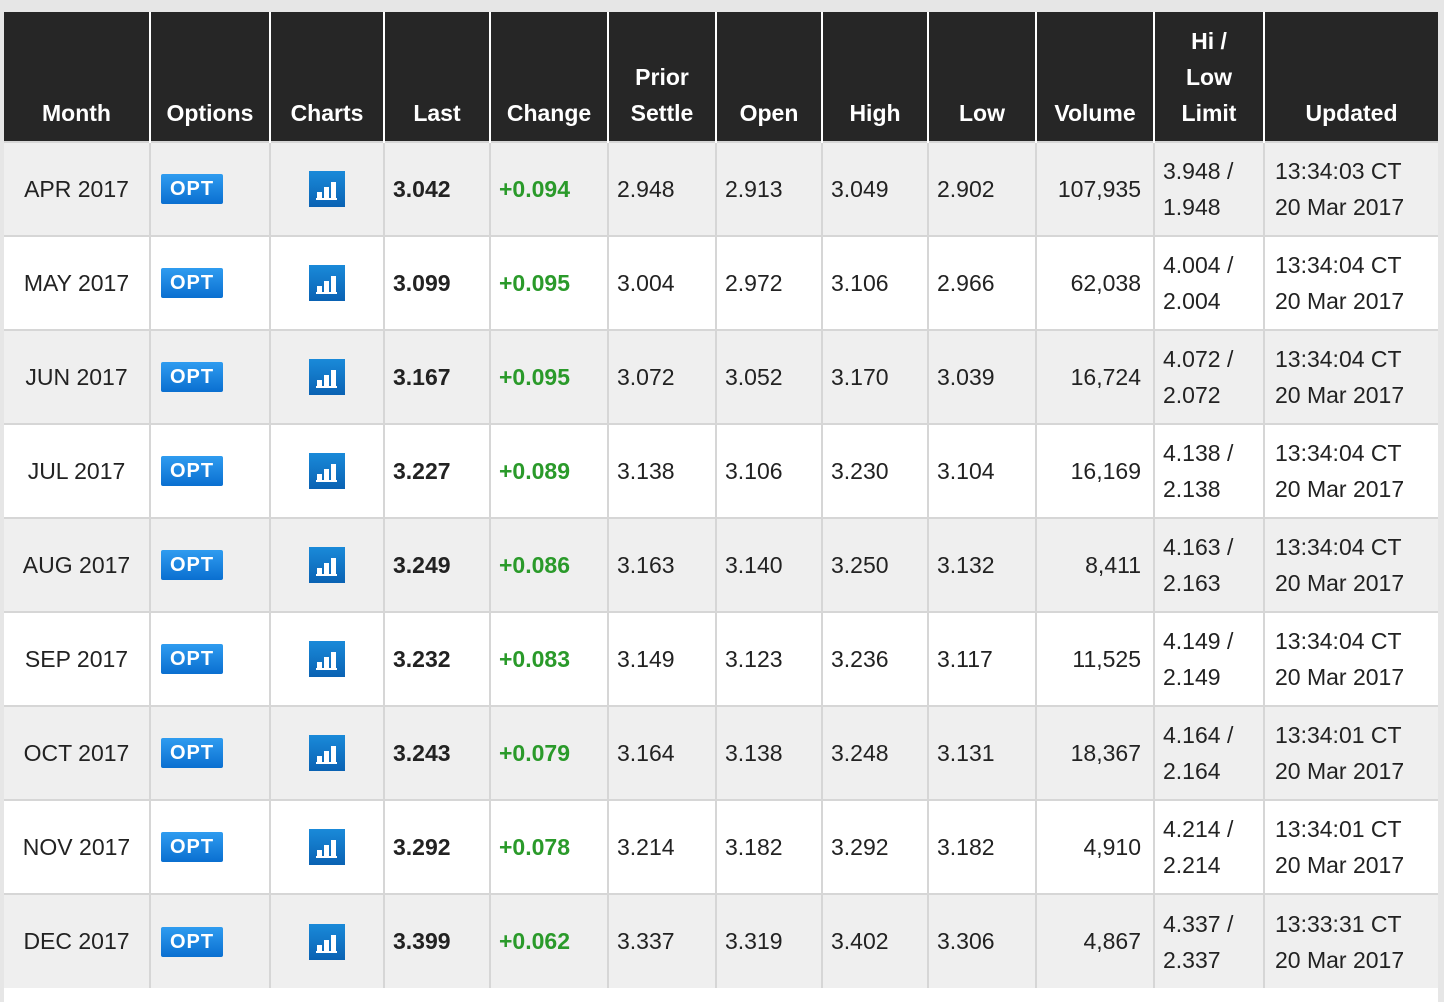 The image size is (1444, 1002). What do you see at coordinates (548, 846) in the screenshot?
I see `cell-change: +0.078` at bounding box center [548, 846].